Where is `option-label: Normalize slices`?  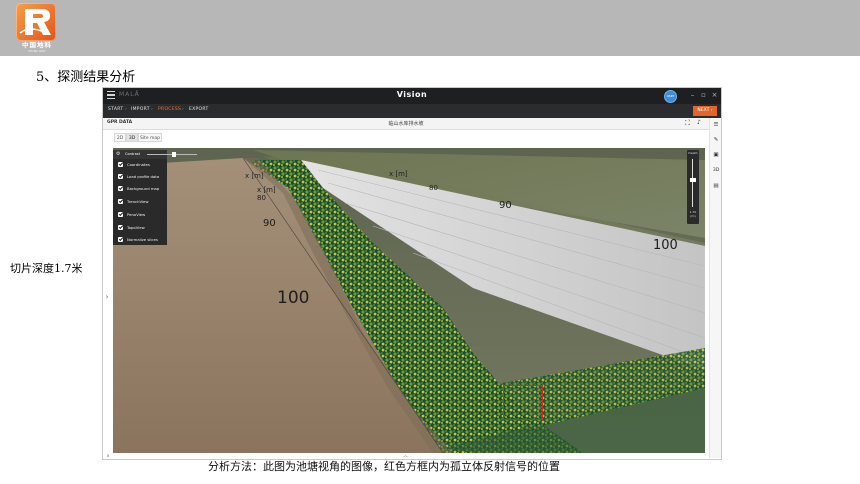
option-label: Normalize slices is located at coordinates (142, 239).